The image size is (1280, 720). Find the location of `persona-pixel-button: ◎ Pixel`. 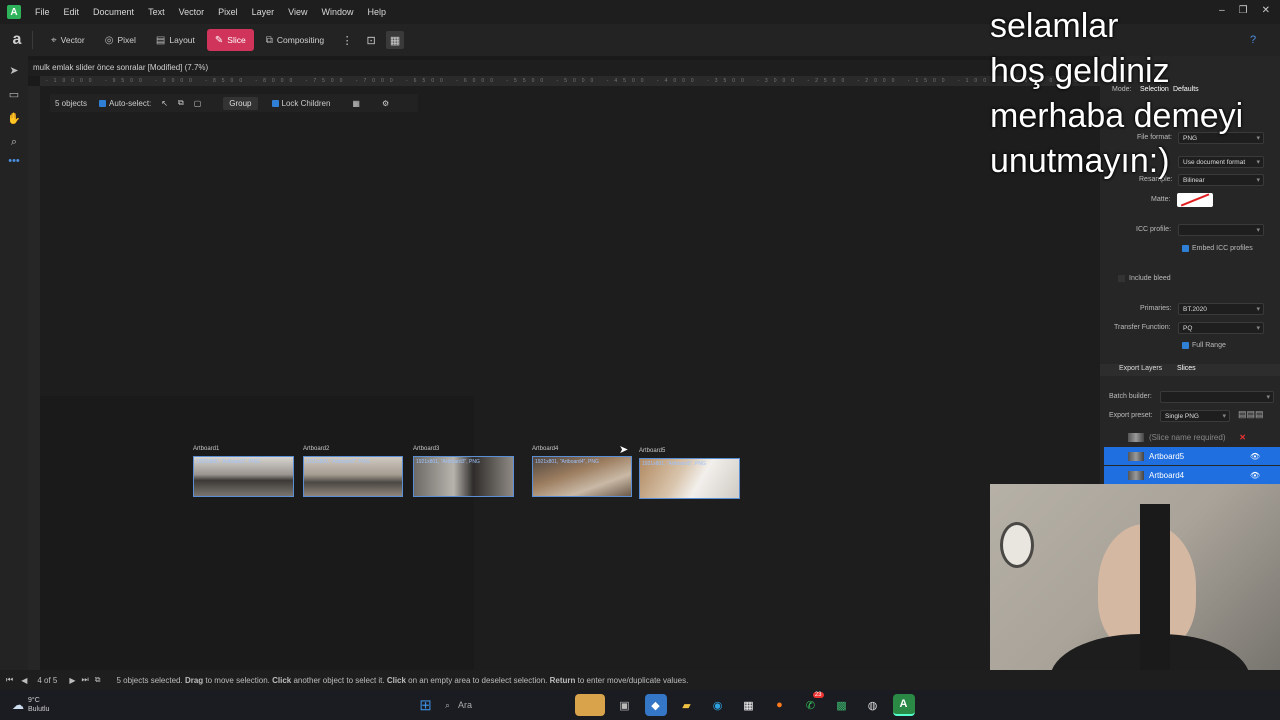

persona-pixel-button: ◎ Pixel is located at coordinates (120, 40).